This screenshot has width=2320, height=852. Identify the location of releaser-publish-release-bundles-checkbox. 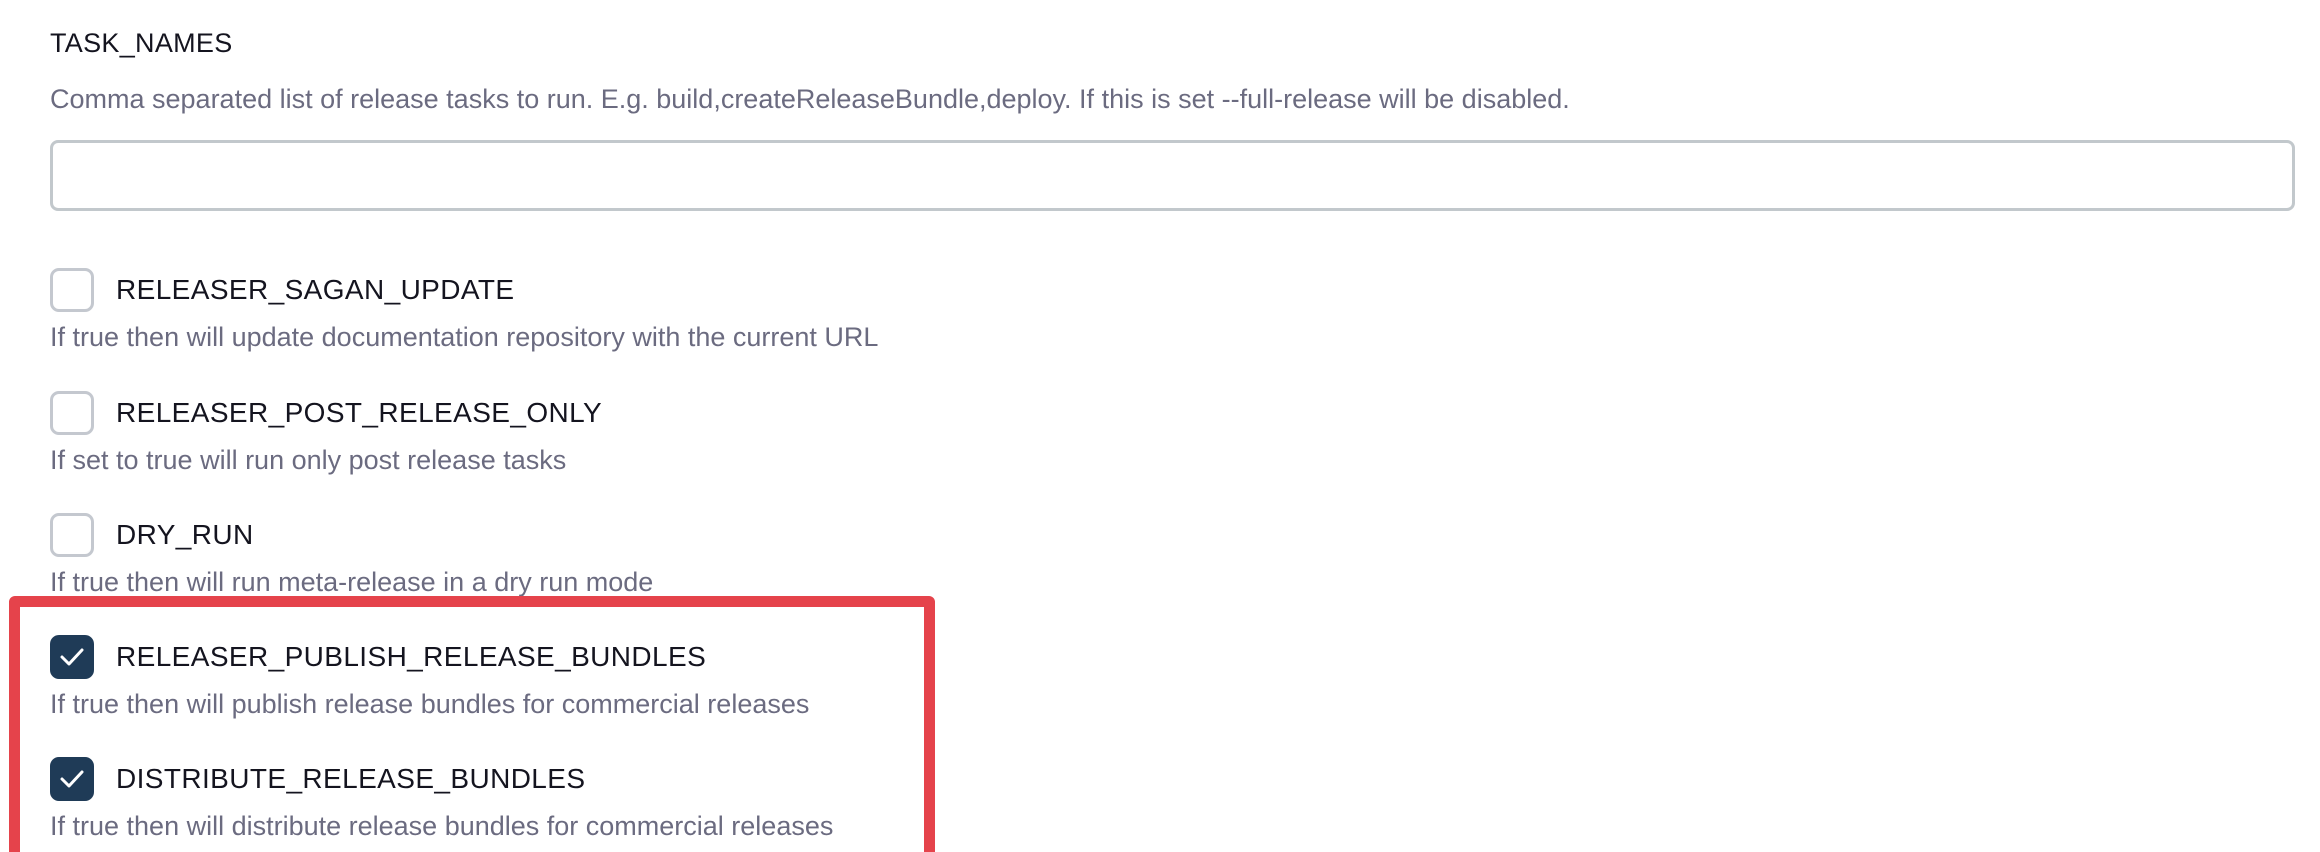
(72, 657).